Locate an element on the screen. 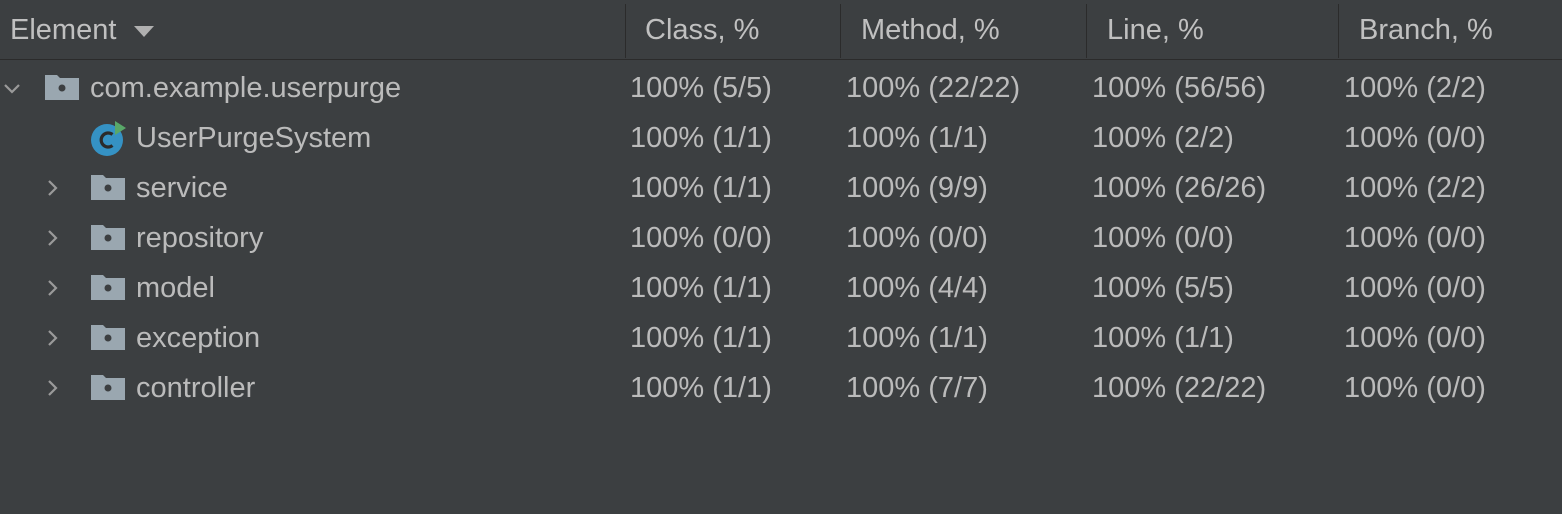 This screenshot has height=514, width=1562. column-header-branch-label: Branch, % is located at coordinates (1426, 29).